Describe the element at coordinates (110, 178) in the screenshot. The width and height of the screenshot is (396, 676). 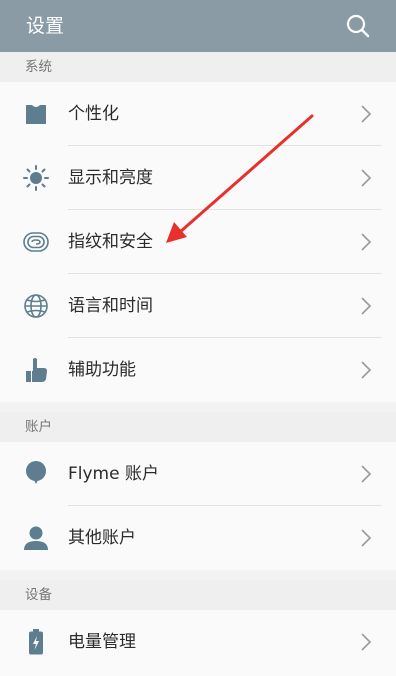
I see `settings-item-label: 显示和亮度` at that location.